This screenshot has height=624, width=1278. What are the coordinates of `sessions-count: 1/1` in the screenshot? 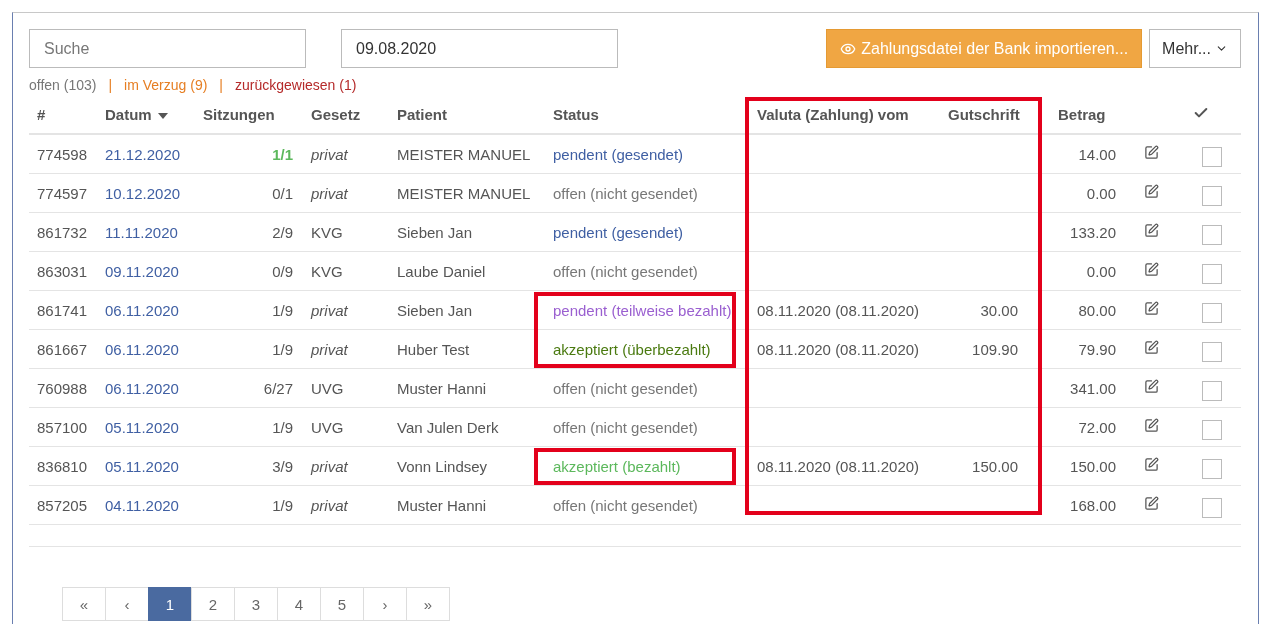 It's located at (282, 154).